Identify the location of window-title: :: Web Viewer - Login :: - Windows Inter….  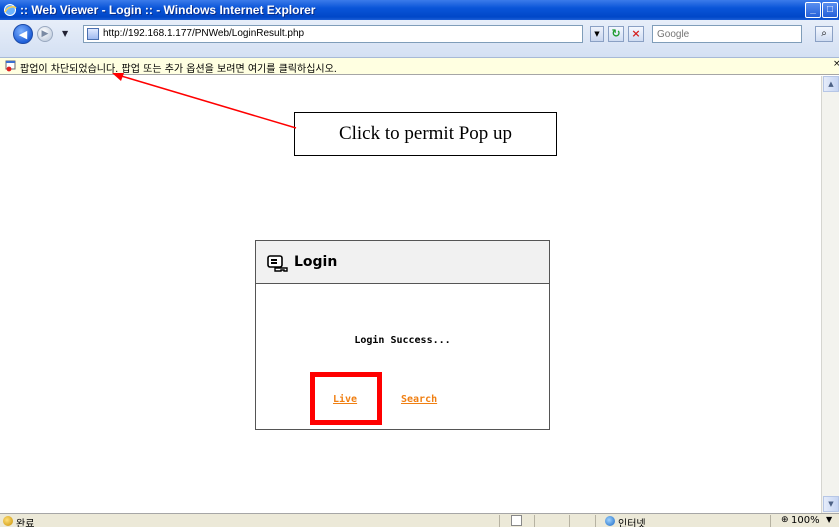
(168, 10).